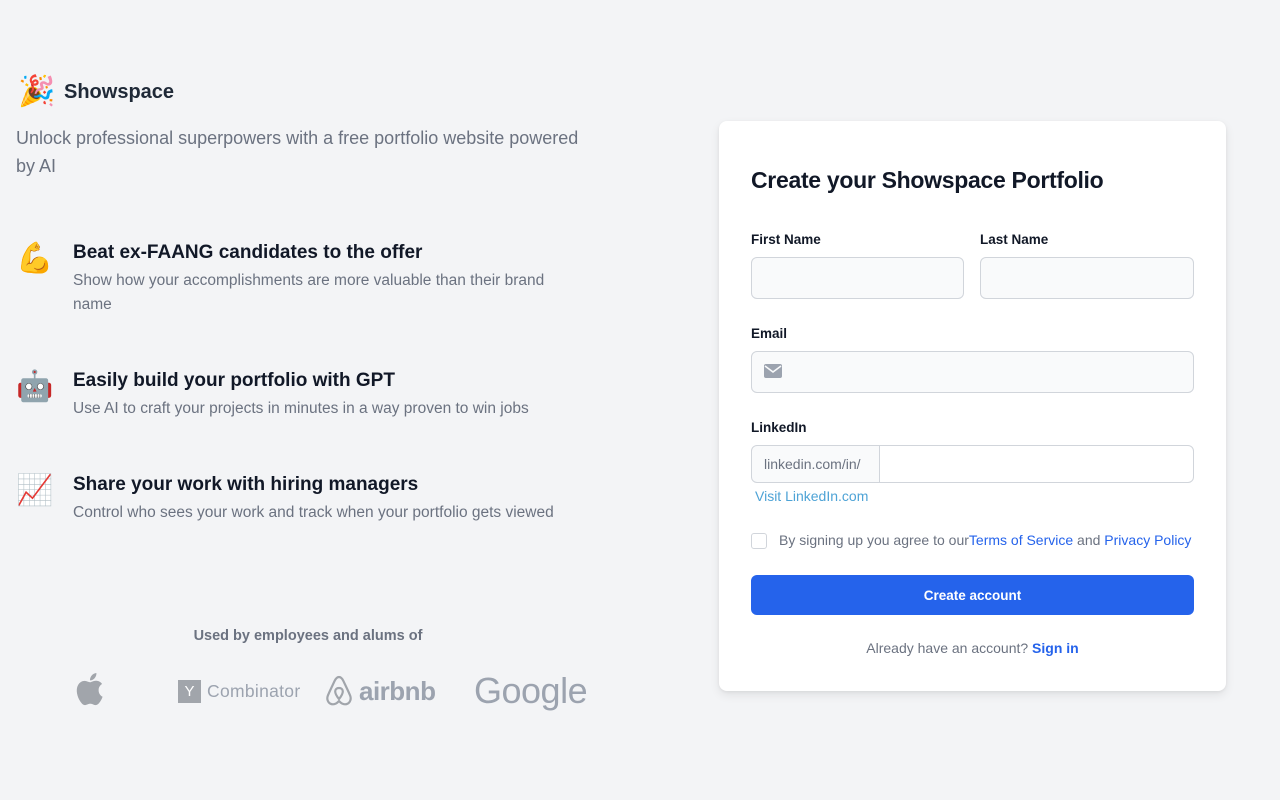 This screenshot has height=800, width=1280. Describe the element at coordinates (35, 386) in the screenshot. I see `robot-icon: 🤖` at that location.